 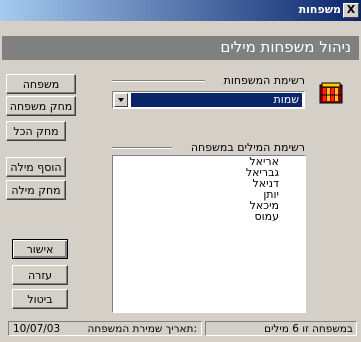 What do you see at coordinates (216, 100) in the screenshot?
I see `family-select-value: שמות` at bounding box center [216, 100].